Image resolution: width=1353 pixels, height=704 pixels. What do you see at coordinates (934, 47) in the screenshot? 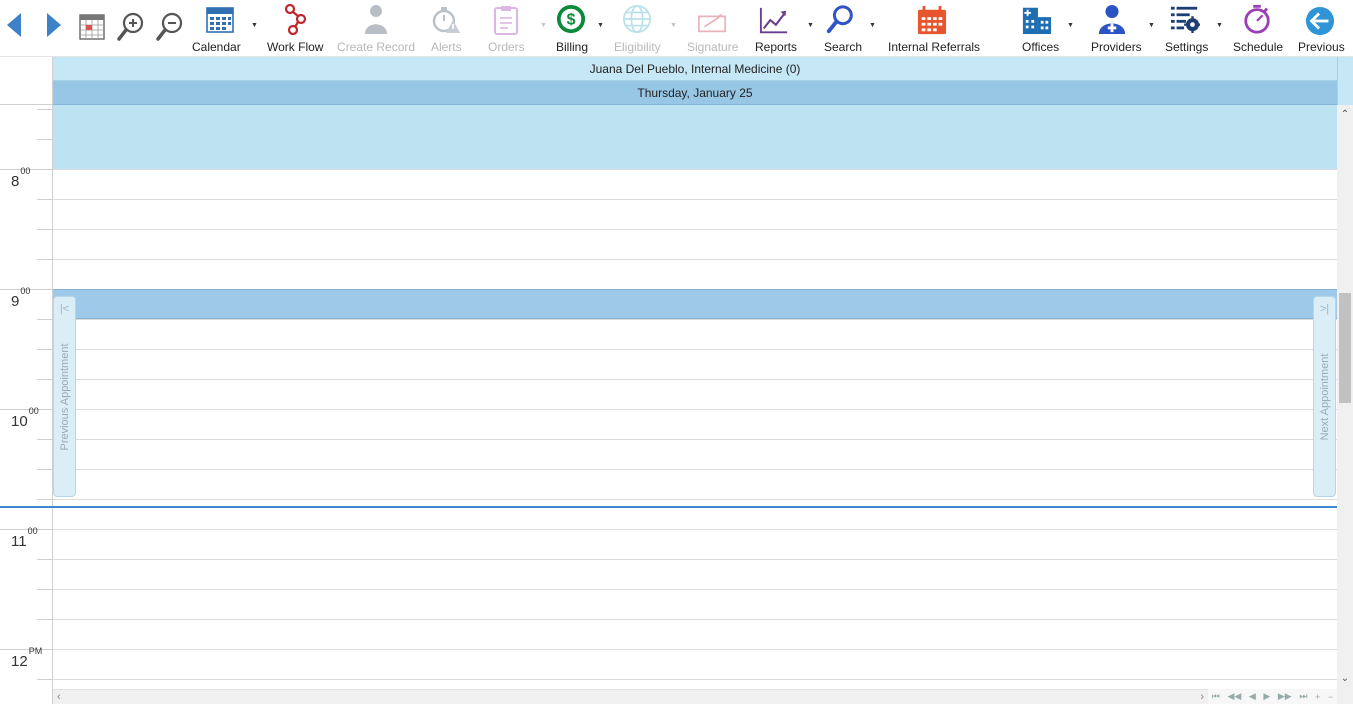
I see `internal-referrals-label: Internal Referrals` at bounding box center [934, 47].